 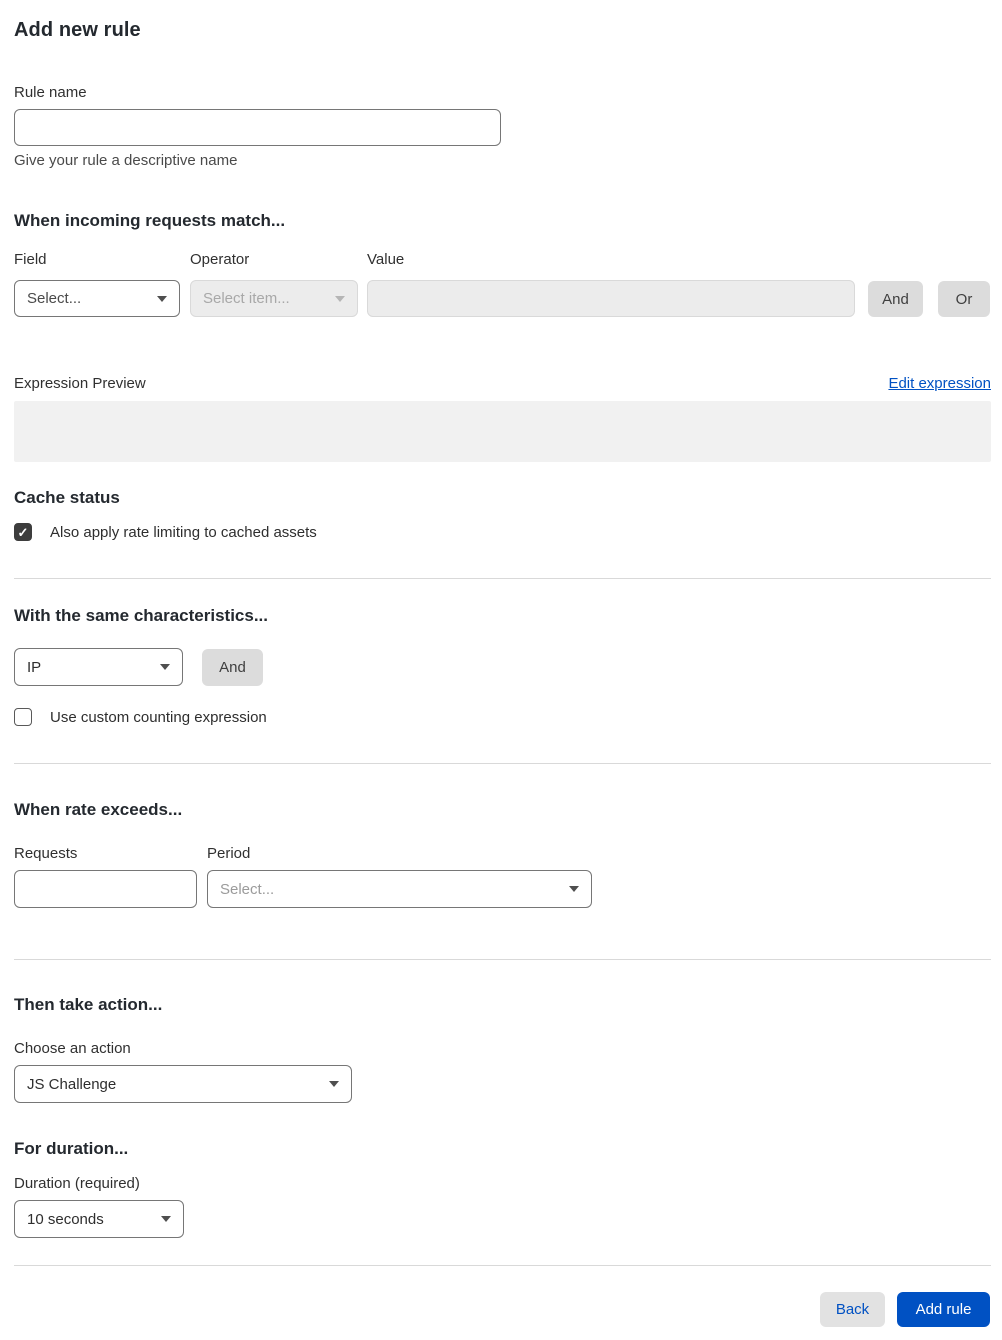 What do you see at coordinates (30, 259) in the screenshot?
I see `field-label: Field` at bounding box center [30, 259].